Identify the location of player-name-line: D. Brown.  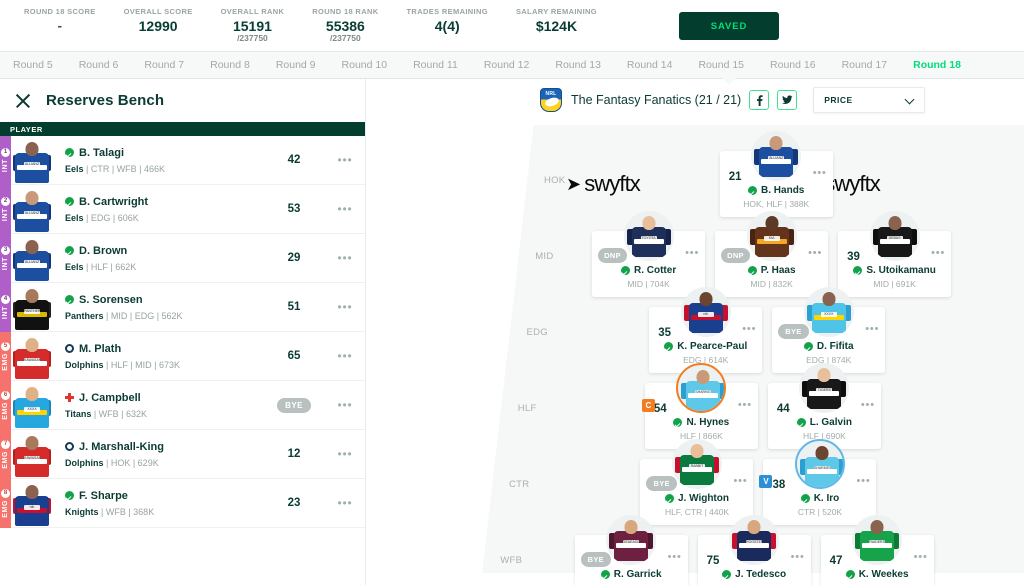
(164, 251).